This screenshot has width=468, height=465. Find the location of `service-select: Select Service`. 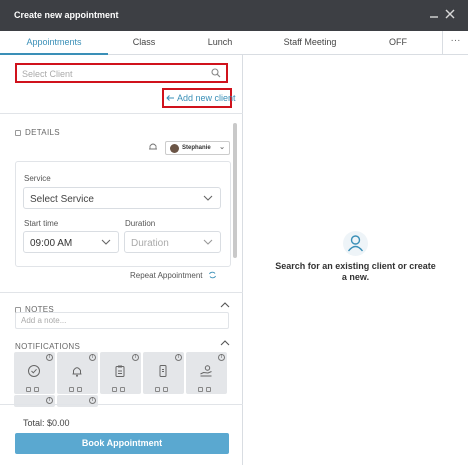

service-select: Select Service is located at coordinates (122, 198).